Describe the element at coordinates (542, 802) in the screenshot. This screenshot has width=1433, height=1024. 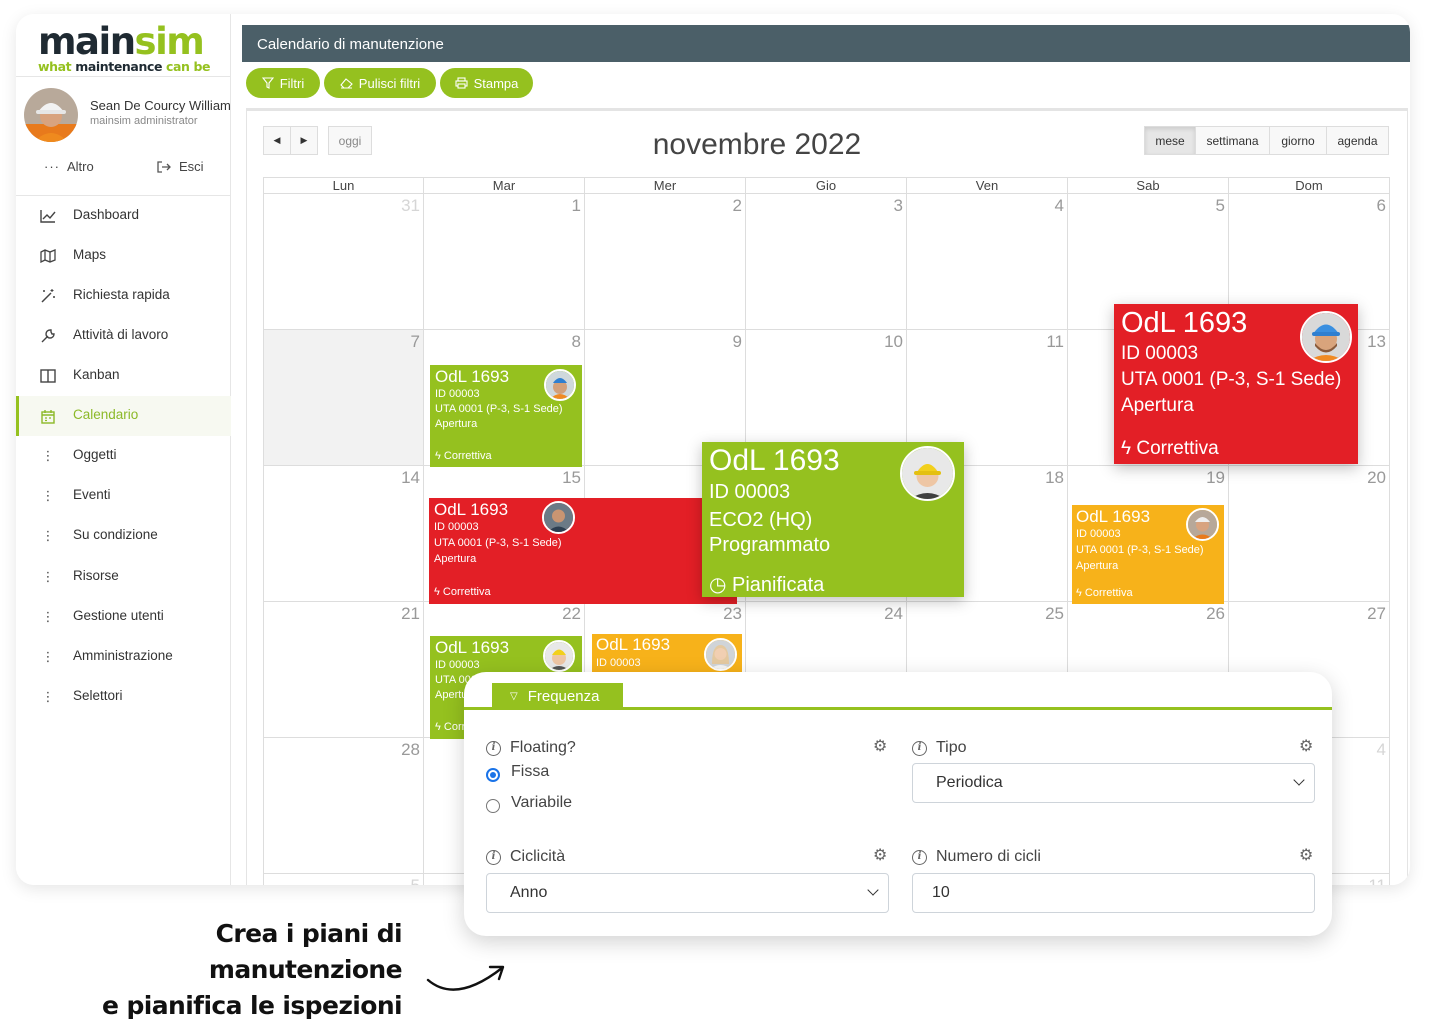
I see `option-label: Variabile` at that location.